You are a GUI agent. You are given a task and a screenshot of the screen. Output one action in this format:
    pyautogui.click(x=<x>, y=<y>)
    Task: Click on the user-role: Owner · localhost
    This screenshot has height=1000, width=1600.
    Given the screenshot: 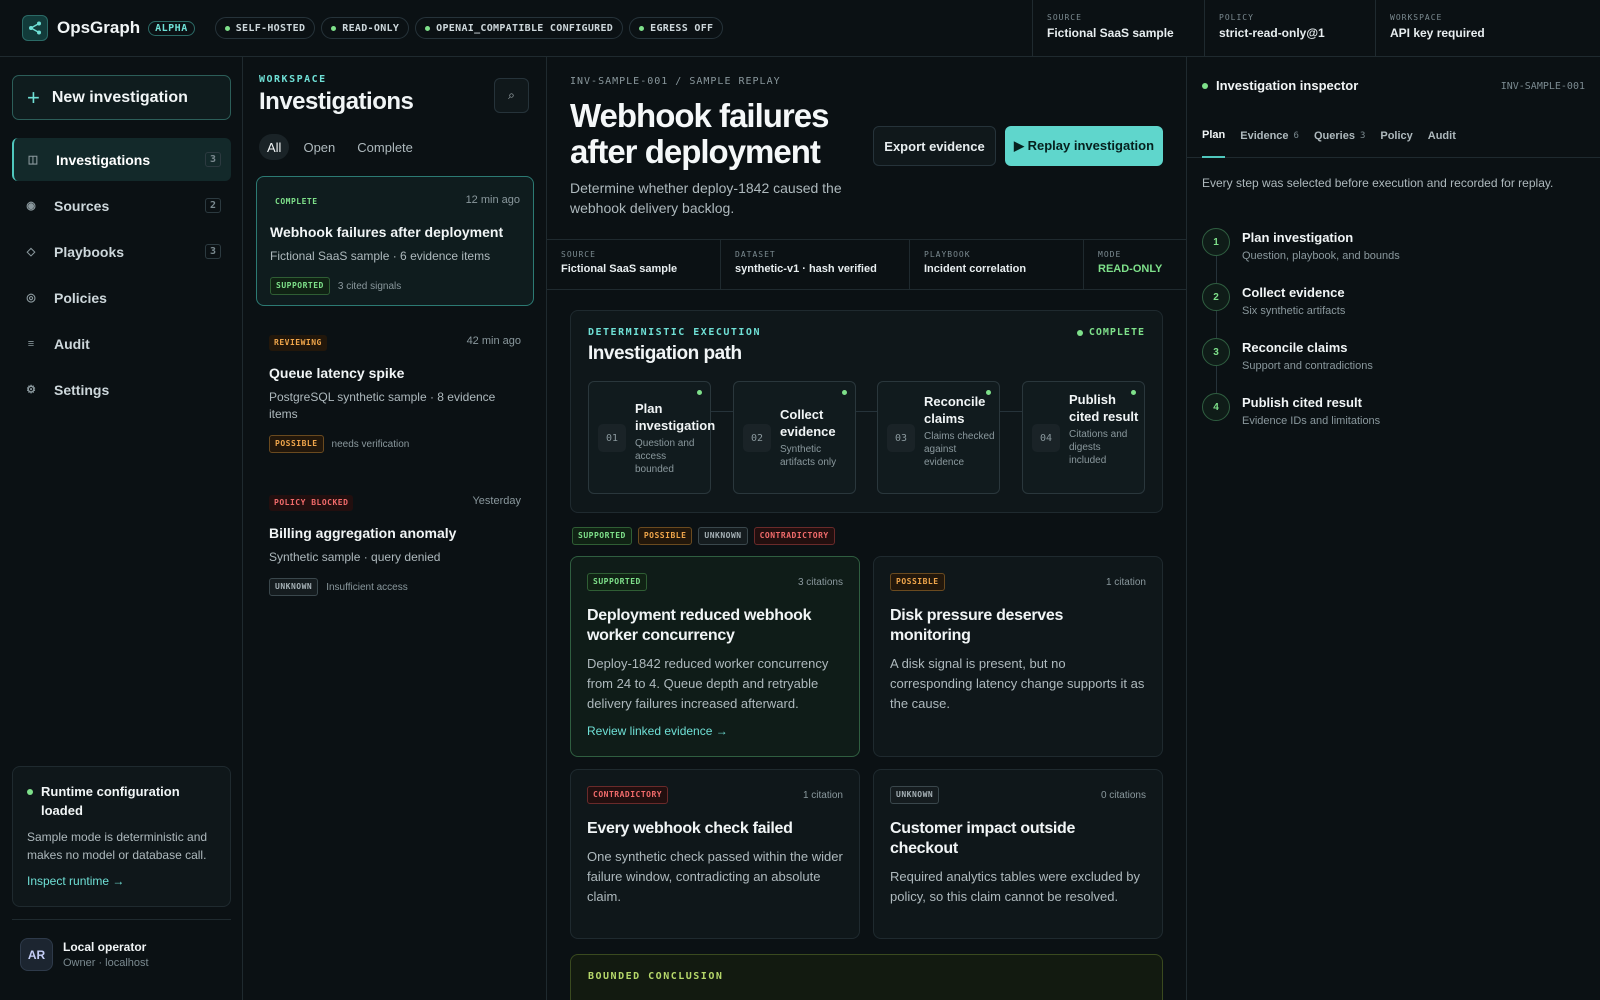 What is the action you would take?
    pyautogui.click(x=106, y=963)
    